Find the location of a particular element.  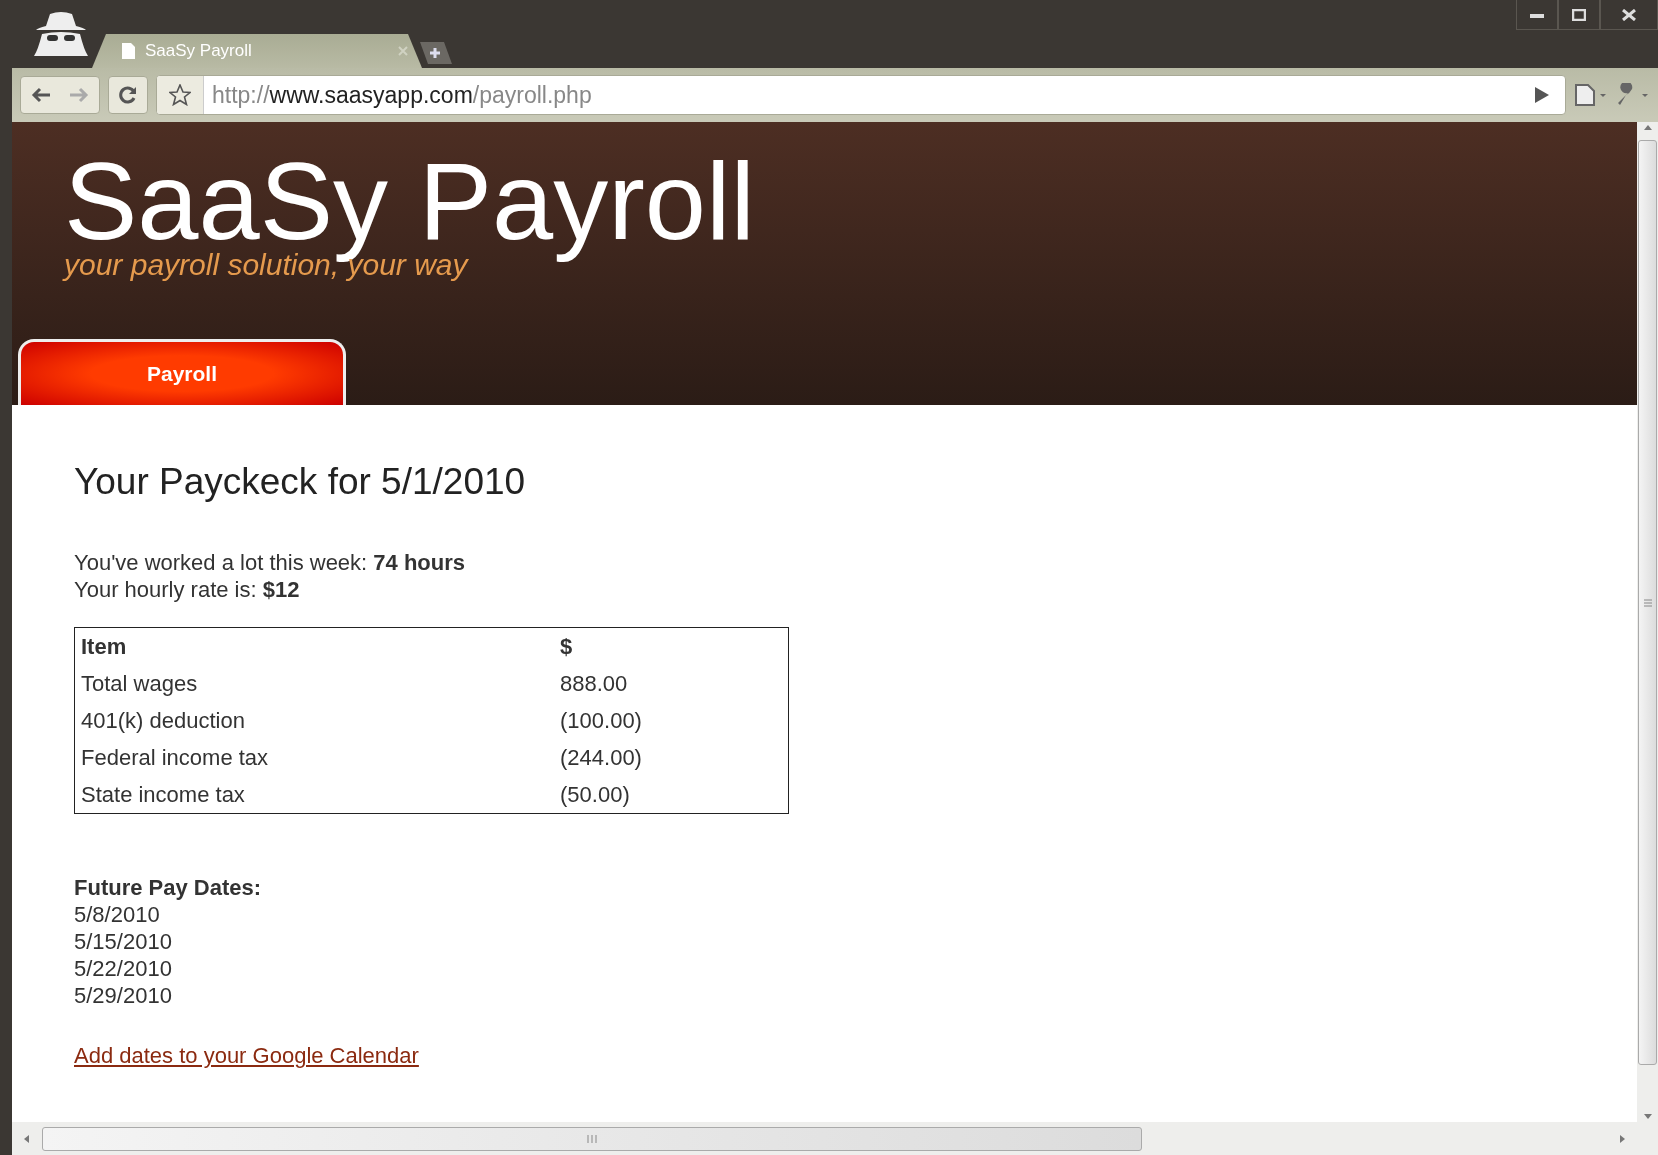

go-icon is located at coordinates (1542, 95).